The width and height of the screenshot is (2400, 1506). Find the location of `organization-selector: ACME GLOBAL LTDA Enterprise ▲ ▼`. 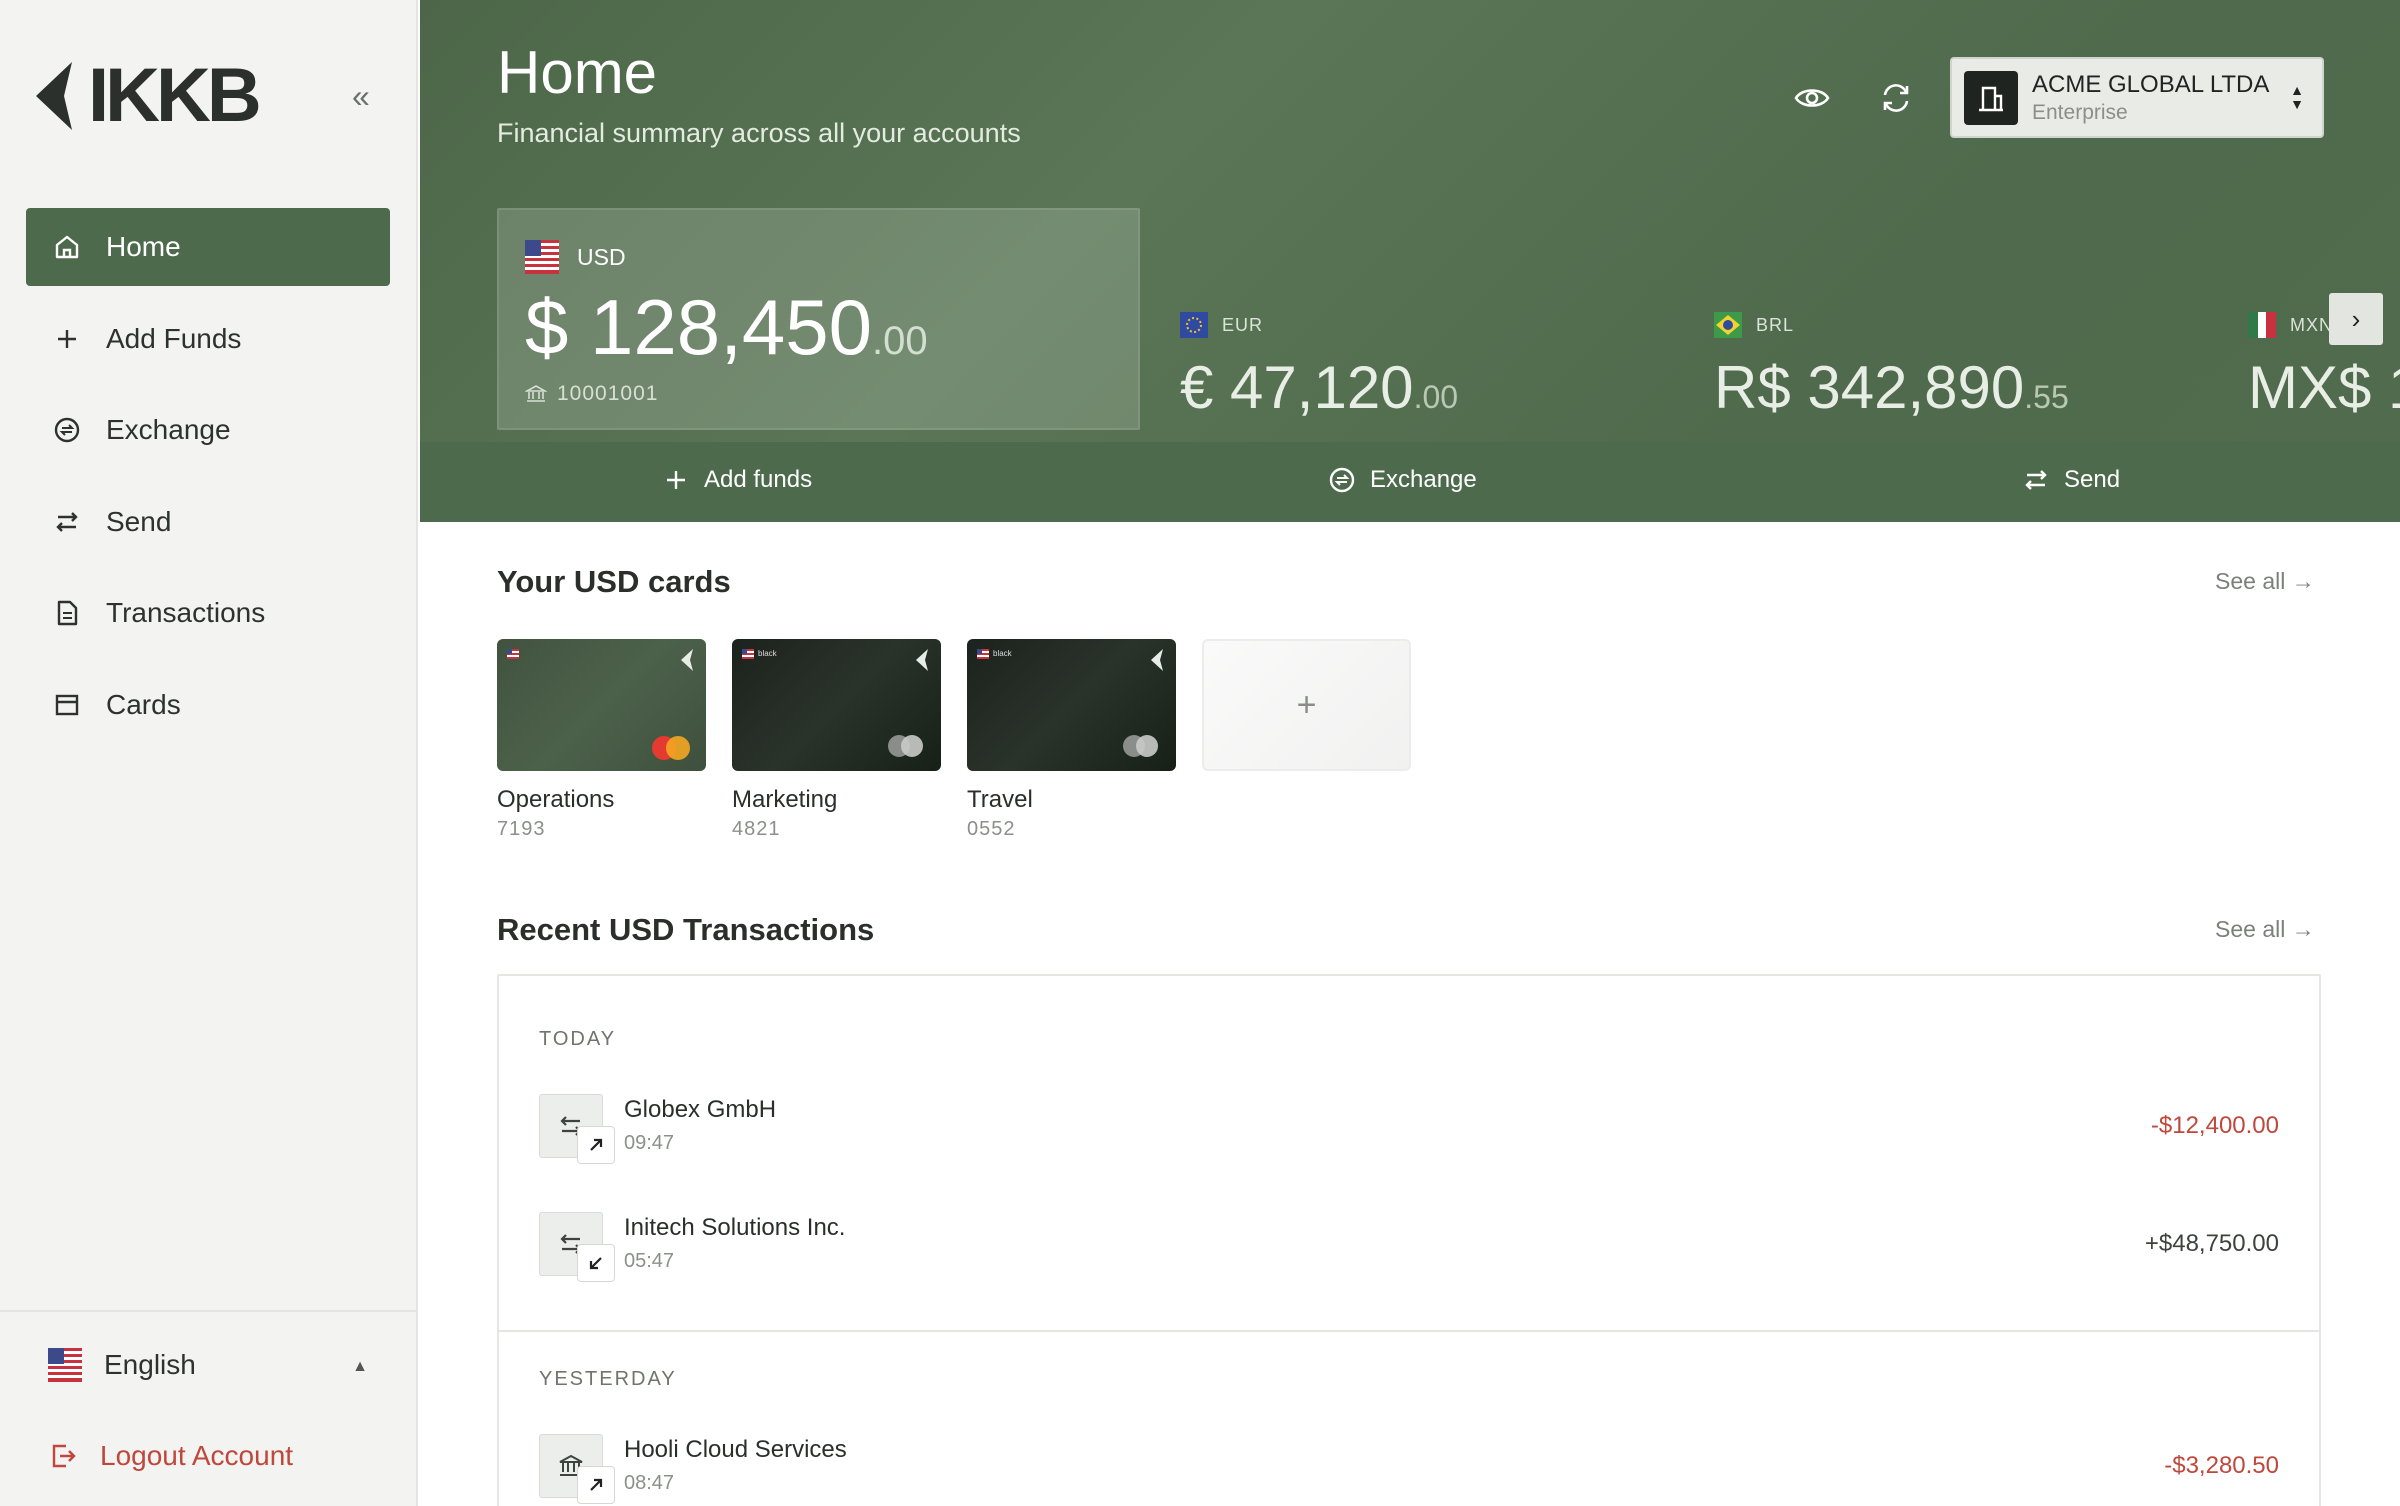

organization-selector: ACME GLOBAL LTDA Enterprise ▲ ▼ is located at coordinates (2137, 97).